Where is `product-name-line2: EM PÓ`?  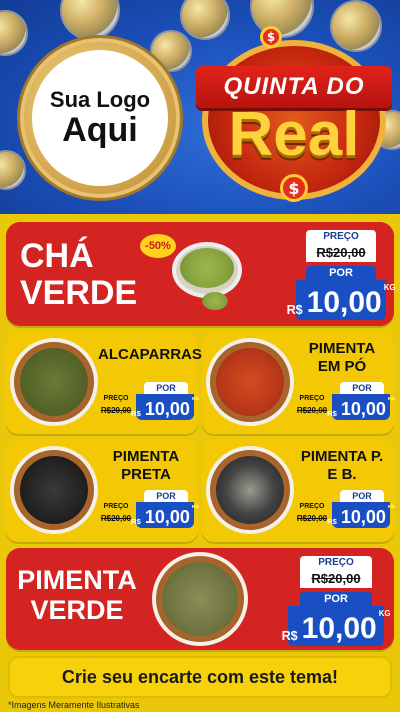
product-name-line2: EM PÓ is located at coordinates (342, 366).